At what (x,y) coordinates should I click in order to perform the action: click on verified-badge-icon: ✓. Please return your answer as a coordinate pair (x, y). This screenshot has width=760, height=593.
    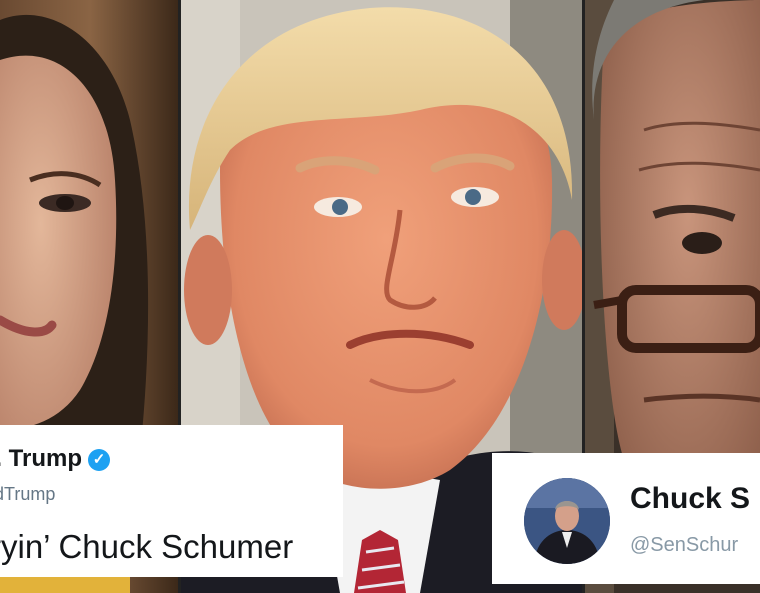
    Looking at the image, I should click on (99, 460).